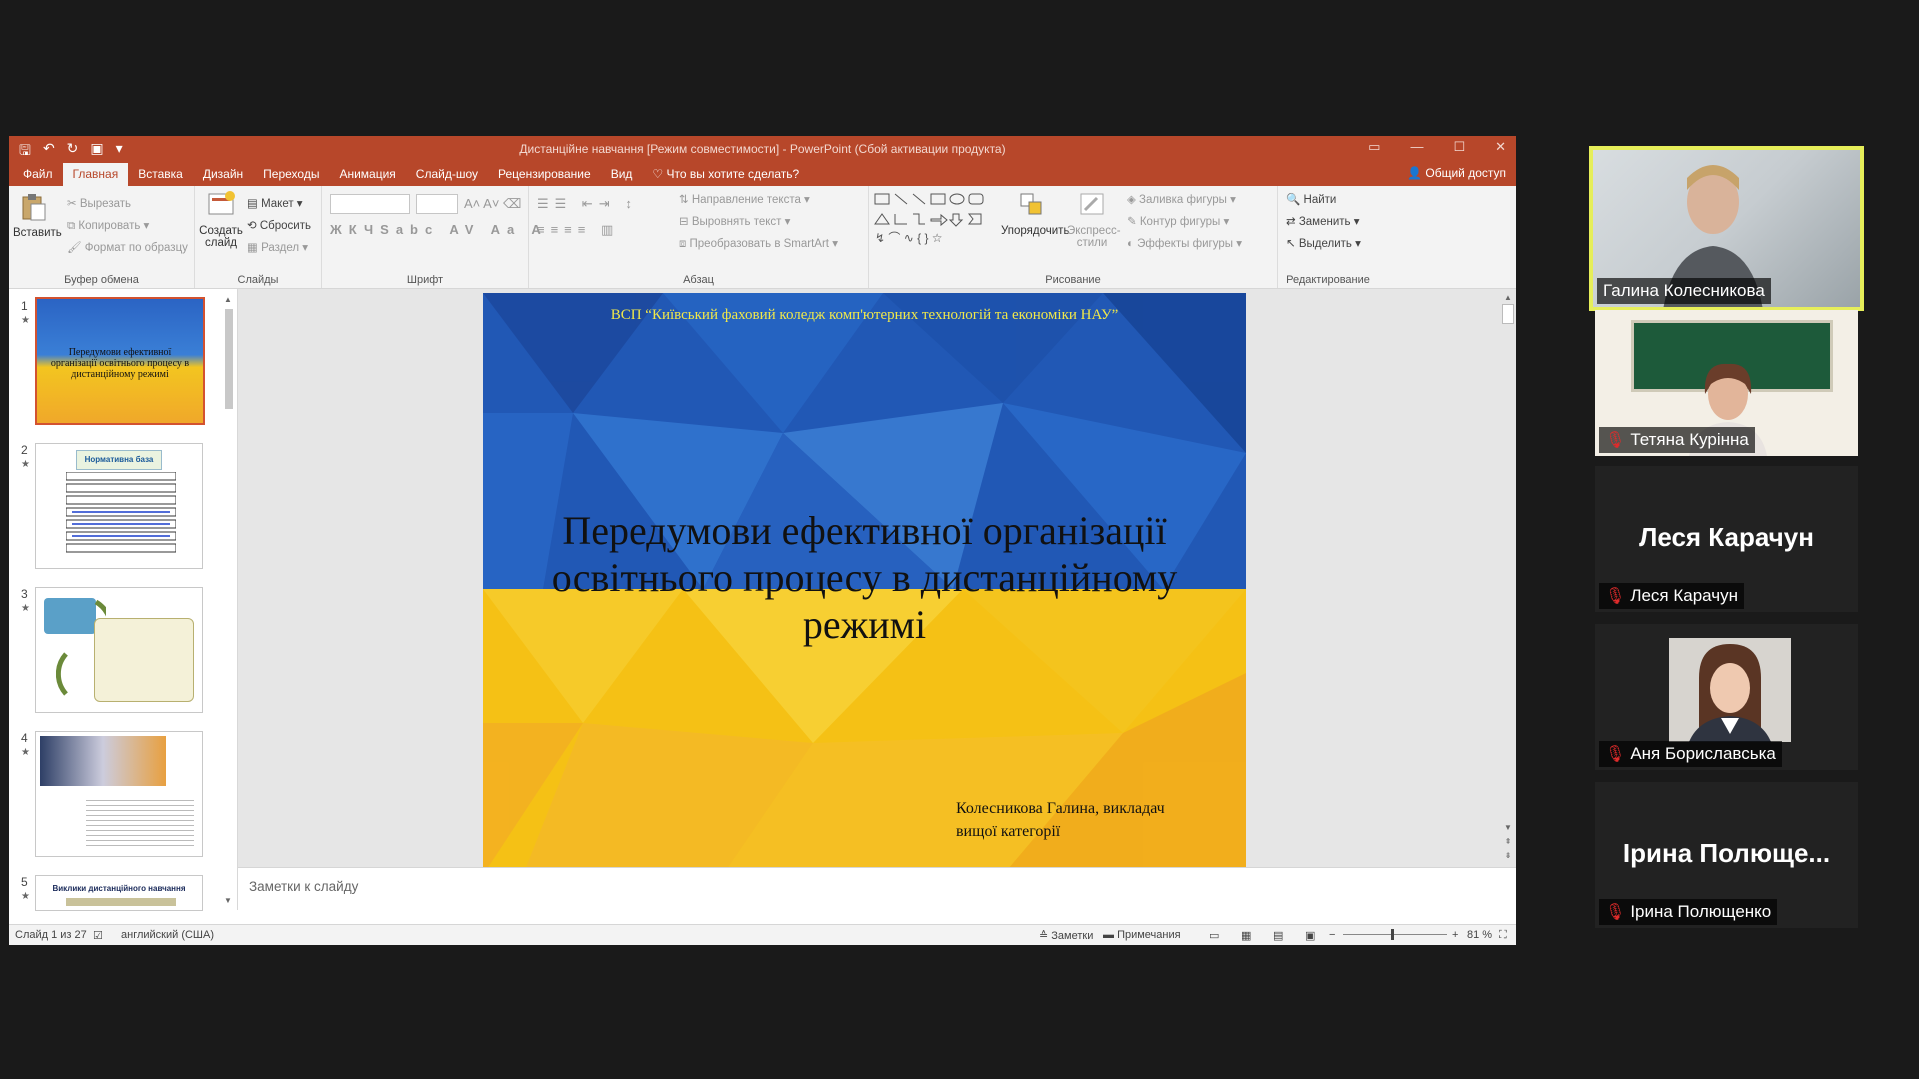  I want to click on shapes-gallery: ↯ ⌒ ∿ { } ☆, so click(936, 220).